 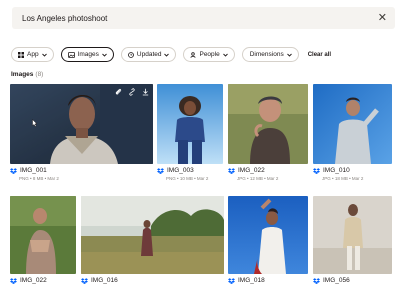 I want to click on download-icon, so click(x=145, y=92).